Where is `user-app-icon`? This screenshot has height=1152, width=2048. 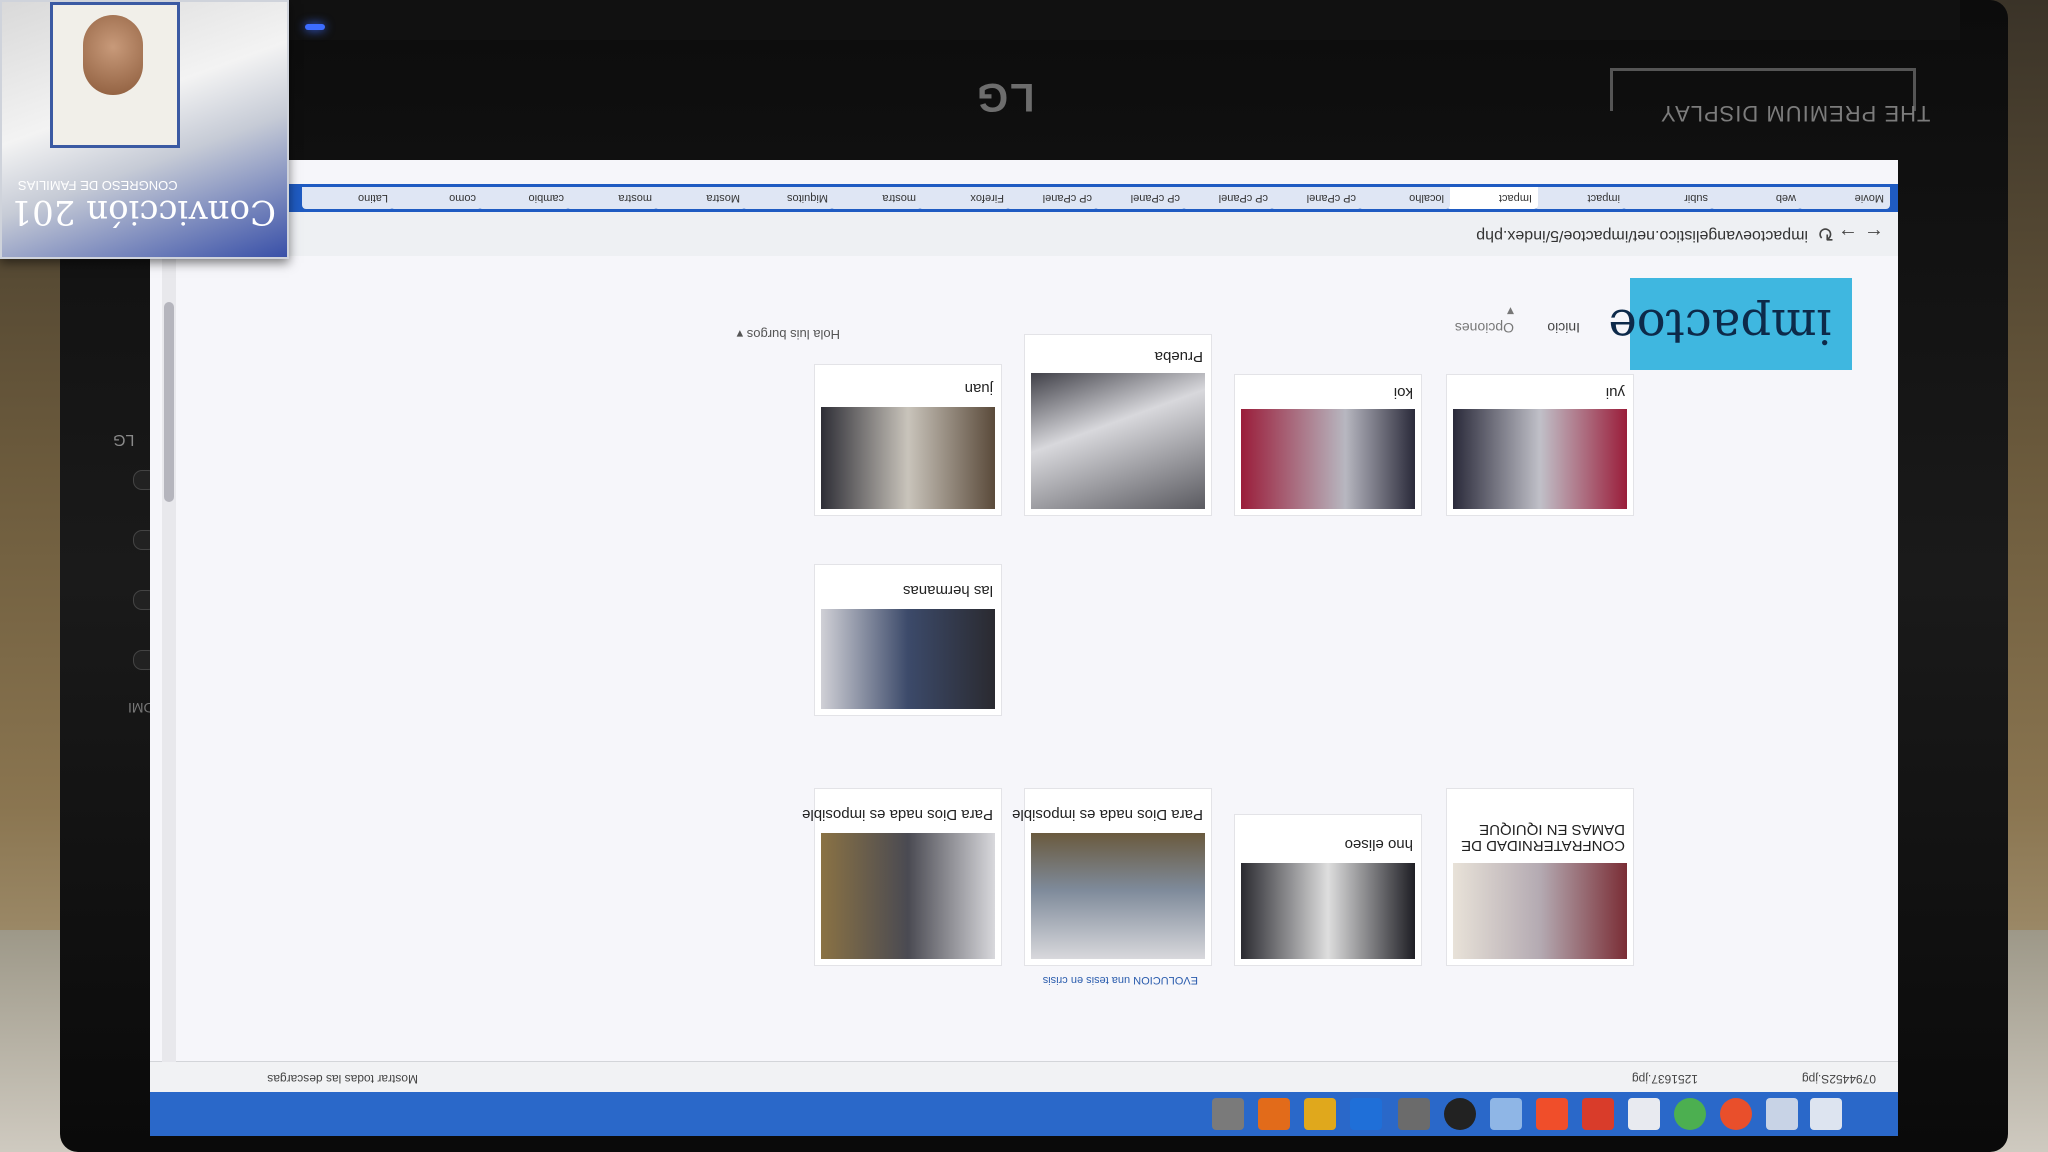 user-app-icon is located at coordinates (1228, 1114).